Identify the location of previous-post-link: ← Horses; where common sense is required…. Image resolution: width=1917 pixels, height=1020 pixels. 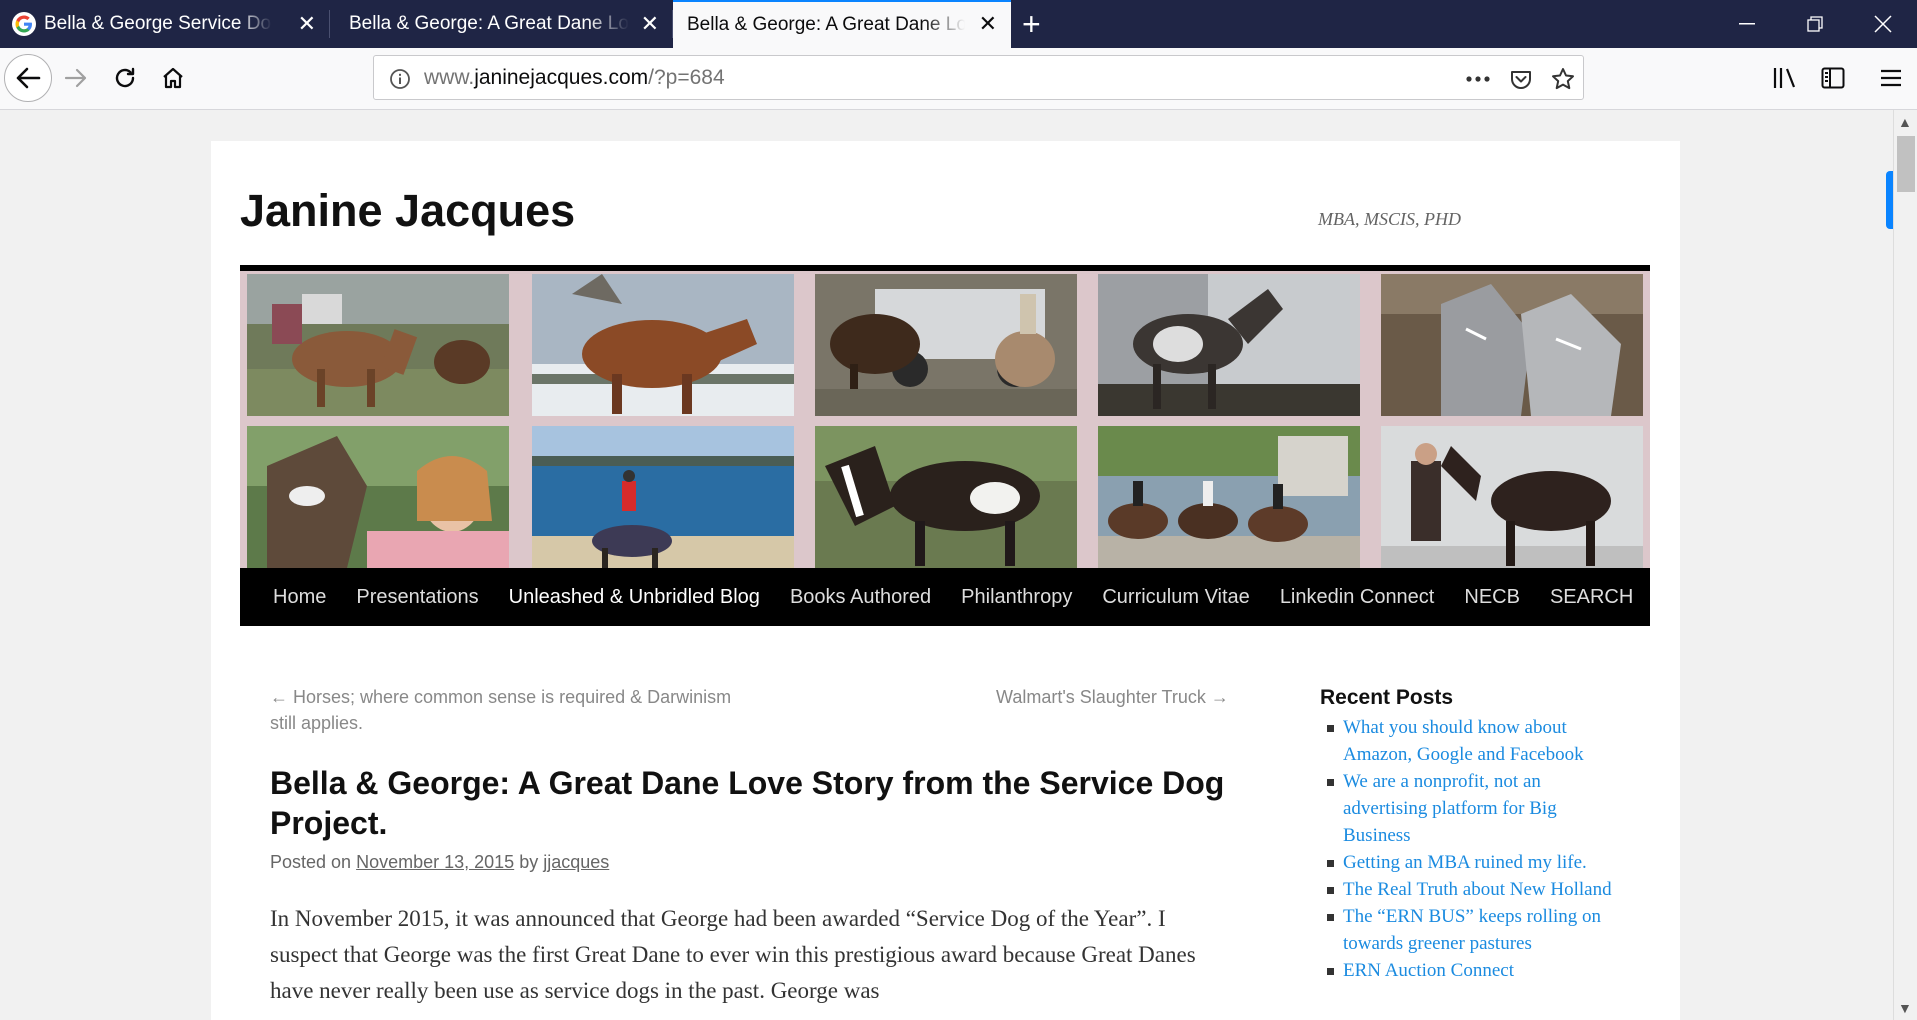
(505, 710).